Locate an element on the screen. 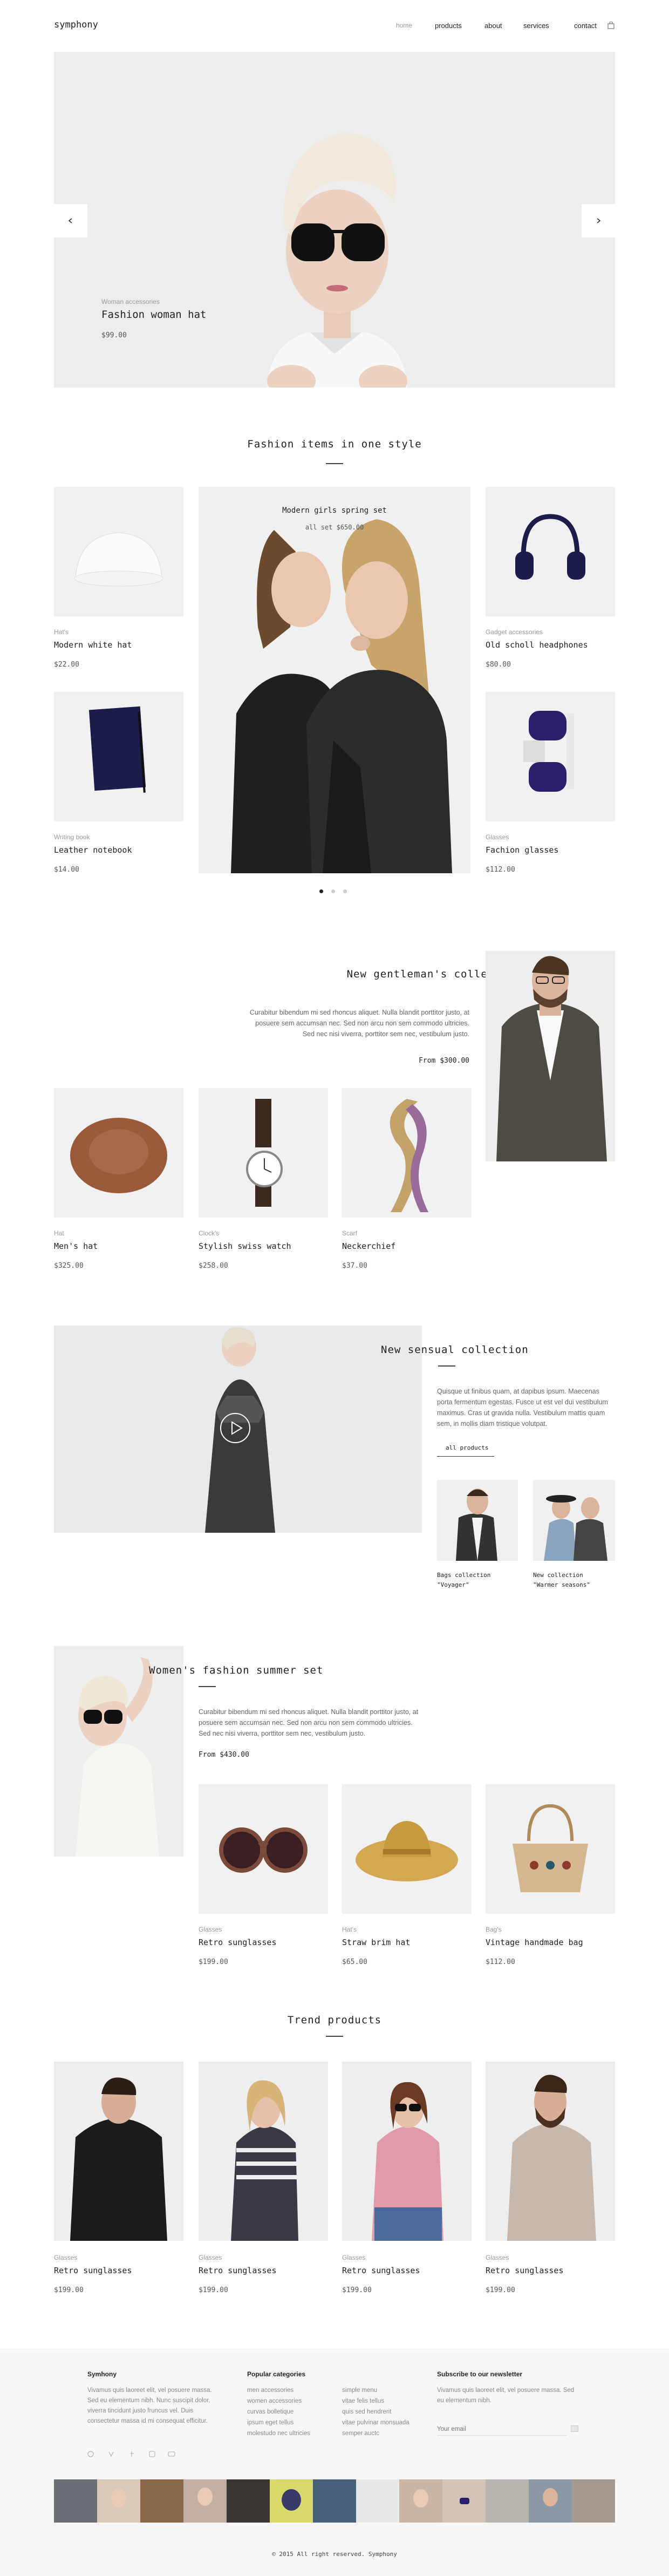 The height and width of the screenshot is (2576, 669). thumb-bags-collection is located at coordinates (477, 1520).